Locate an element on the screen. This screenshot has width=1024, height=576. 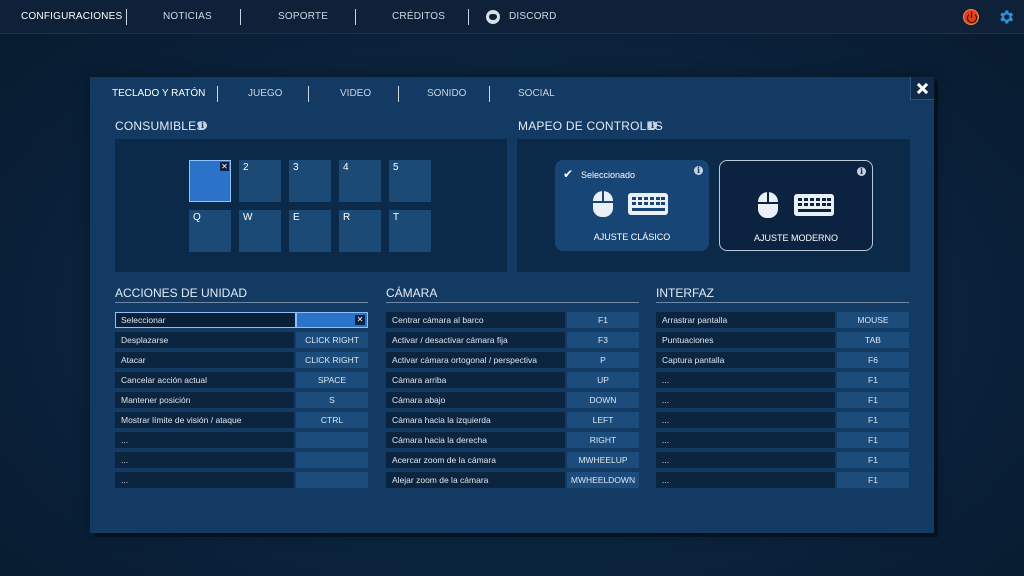
tab-separator is located at coordinates (308, 94).